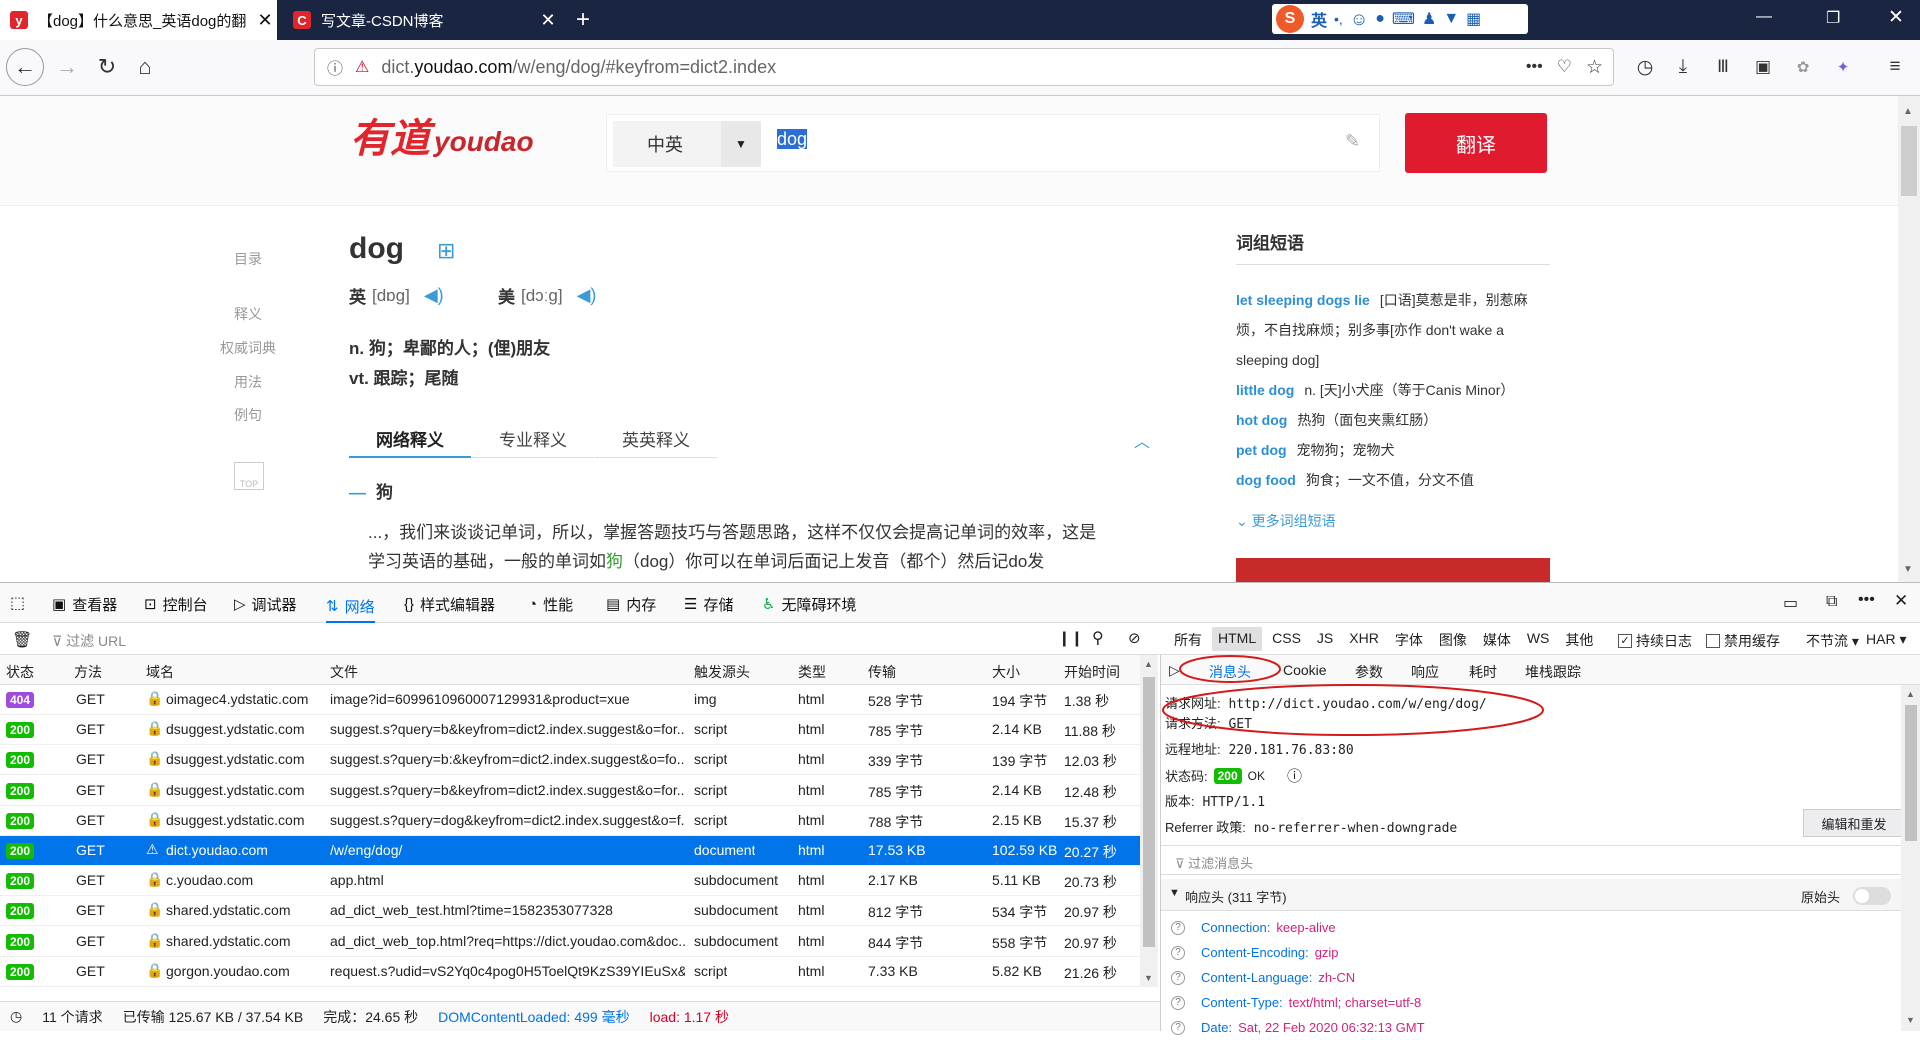 This screenshot has height=1040, width=1920. Describe the element at coordinates (1134, 638) in the screenshot. I see `block-icon: ⊘` at that location.